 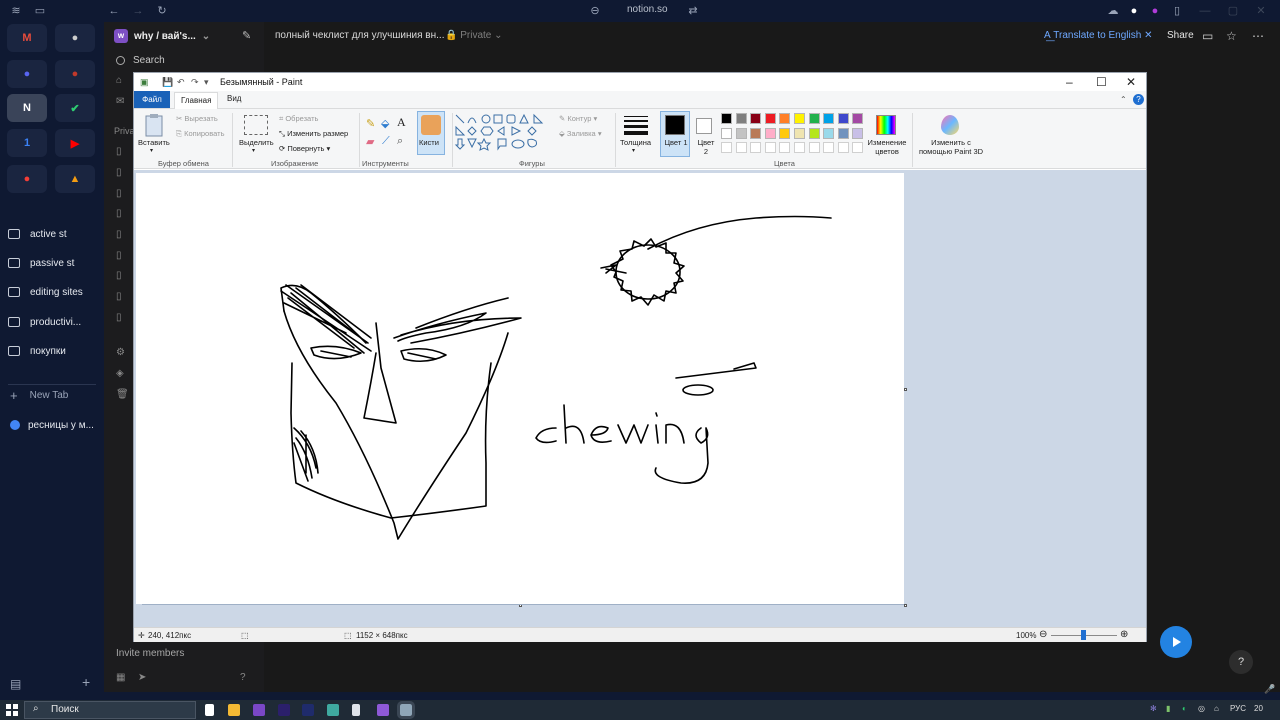 What do you see at coordinates (1134, 11) in the screenshot?
I see `shield-icon: ●` at bounding box center [1134, 11].